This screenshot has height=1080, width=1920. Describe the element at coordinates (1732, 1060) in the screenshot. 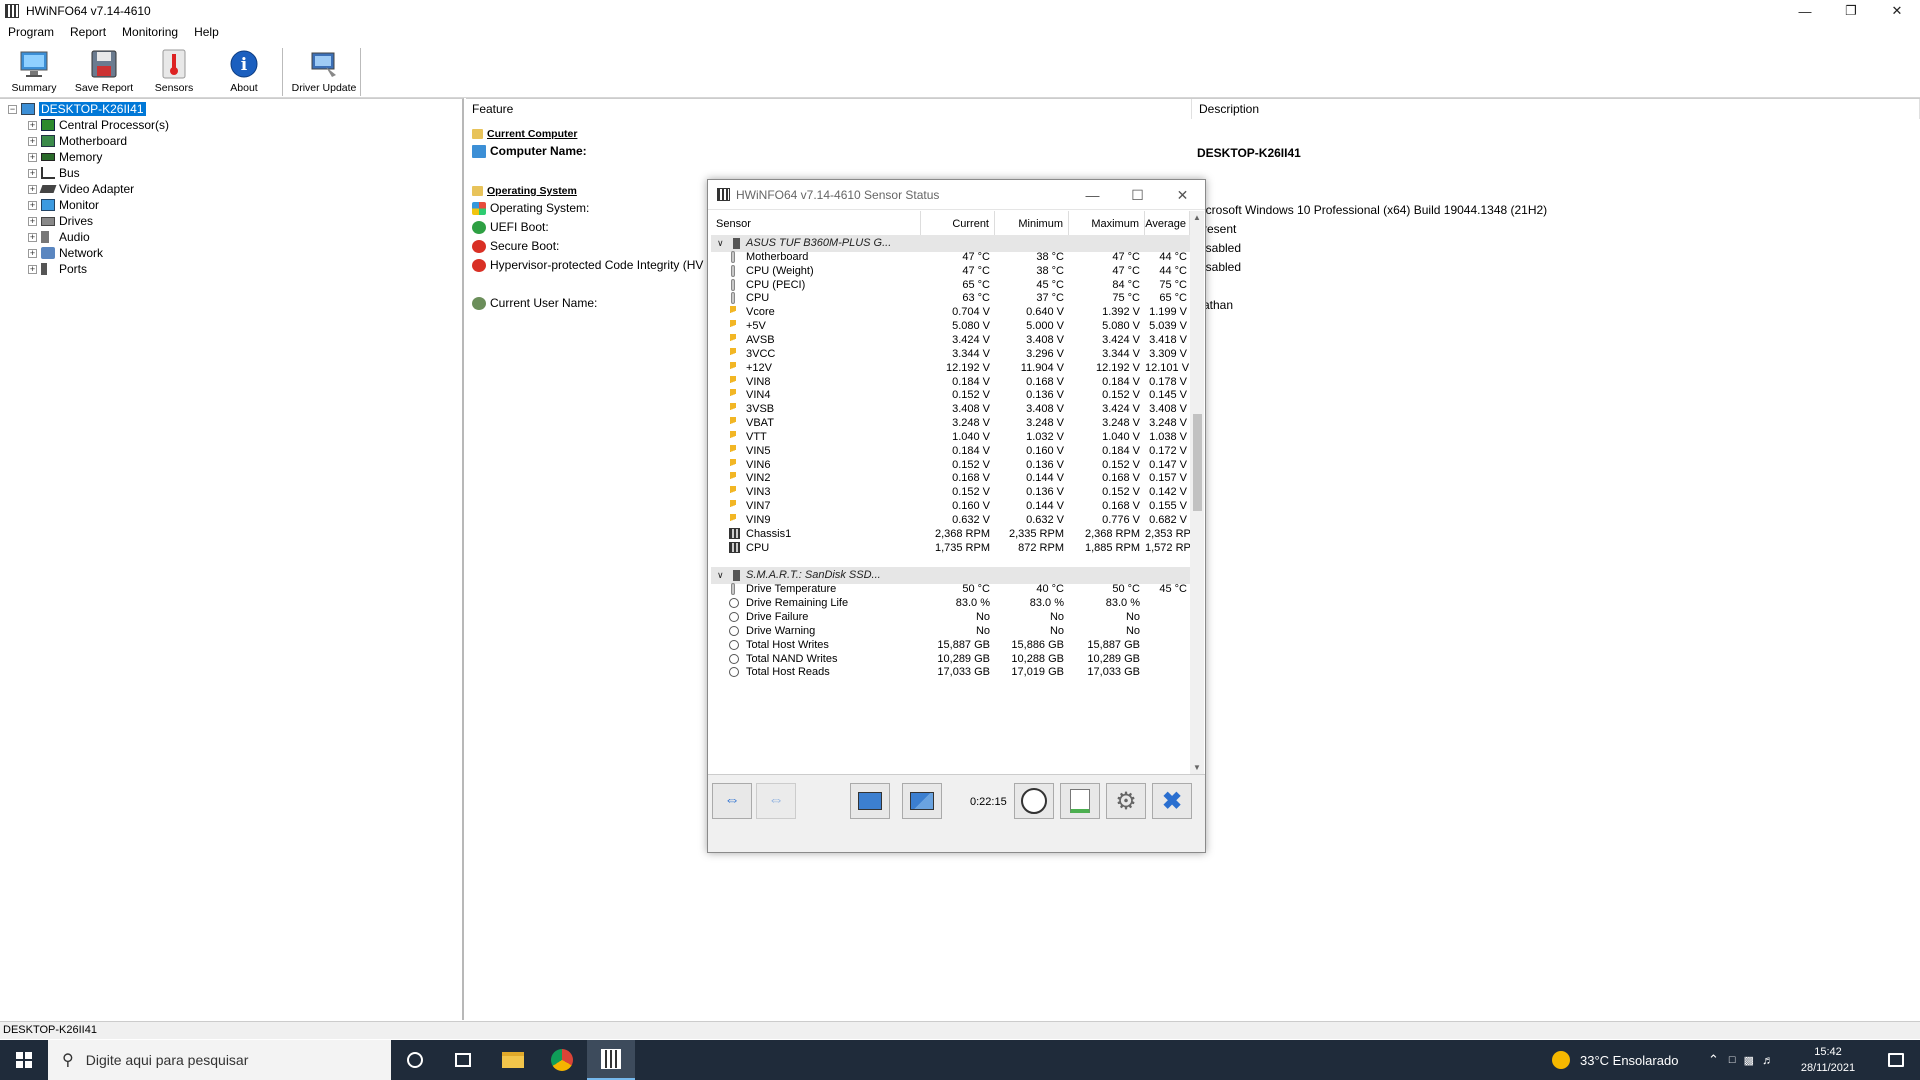

I see `device-icon: □` at that location.